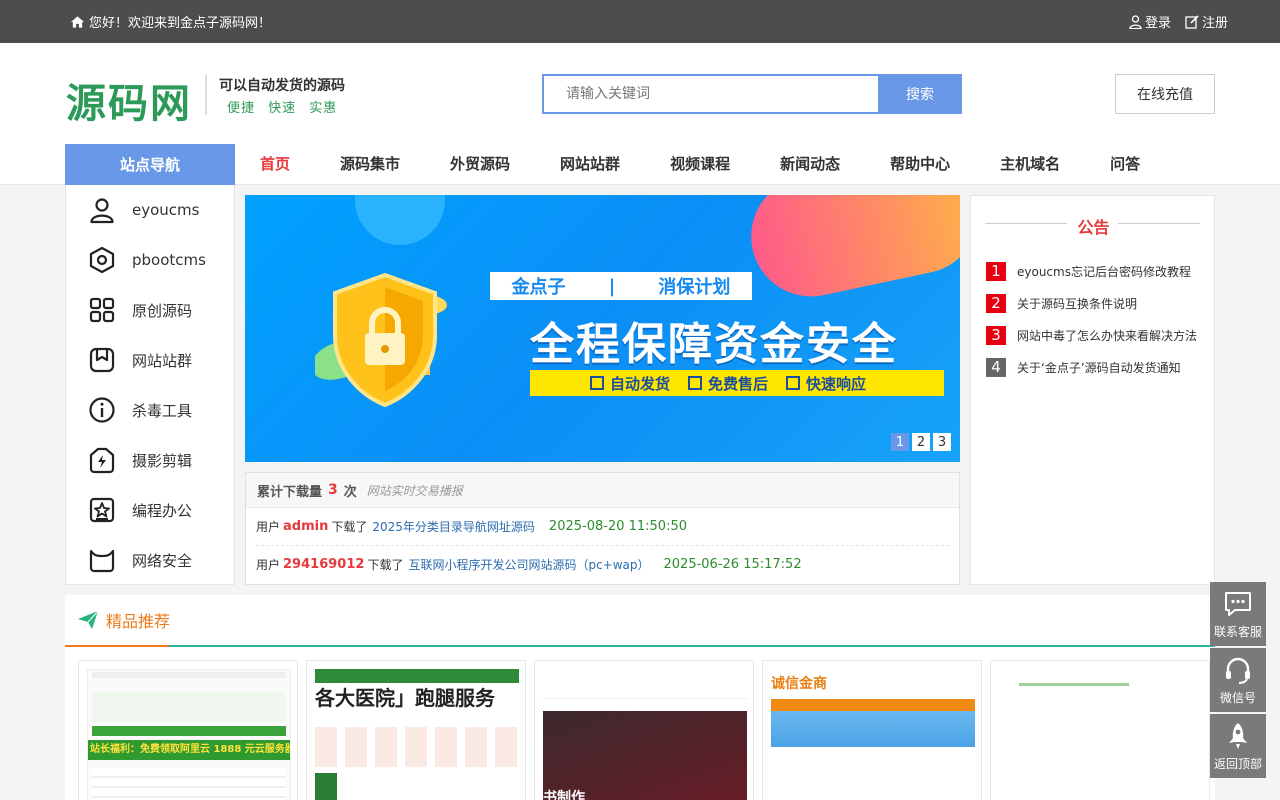 This screenshot has width=1280, height=800. I want to click on welcome-message: 您好！欢迎来到金点子源码网！, so click(170, 21).